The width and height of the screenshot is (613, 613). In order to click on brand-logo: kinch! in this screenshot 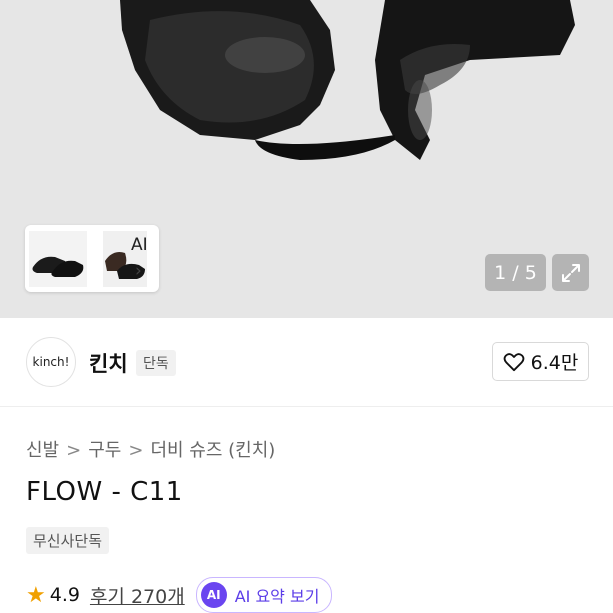, I will do `click(51, 362)`.